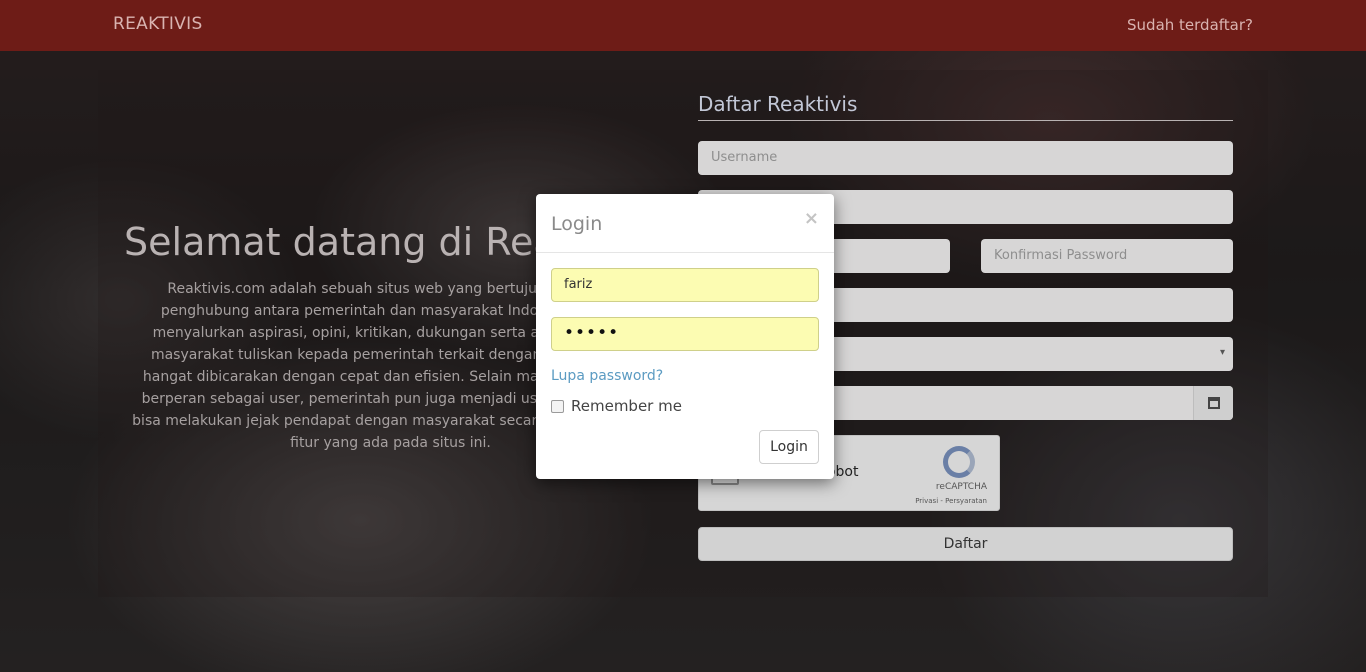 The image size is (1366, 672). What do you see at coordinates (965, 158) in the screenshot?
I see `username-field: Username` at bounding box center [965, 158].